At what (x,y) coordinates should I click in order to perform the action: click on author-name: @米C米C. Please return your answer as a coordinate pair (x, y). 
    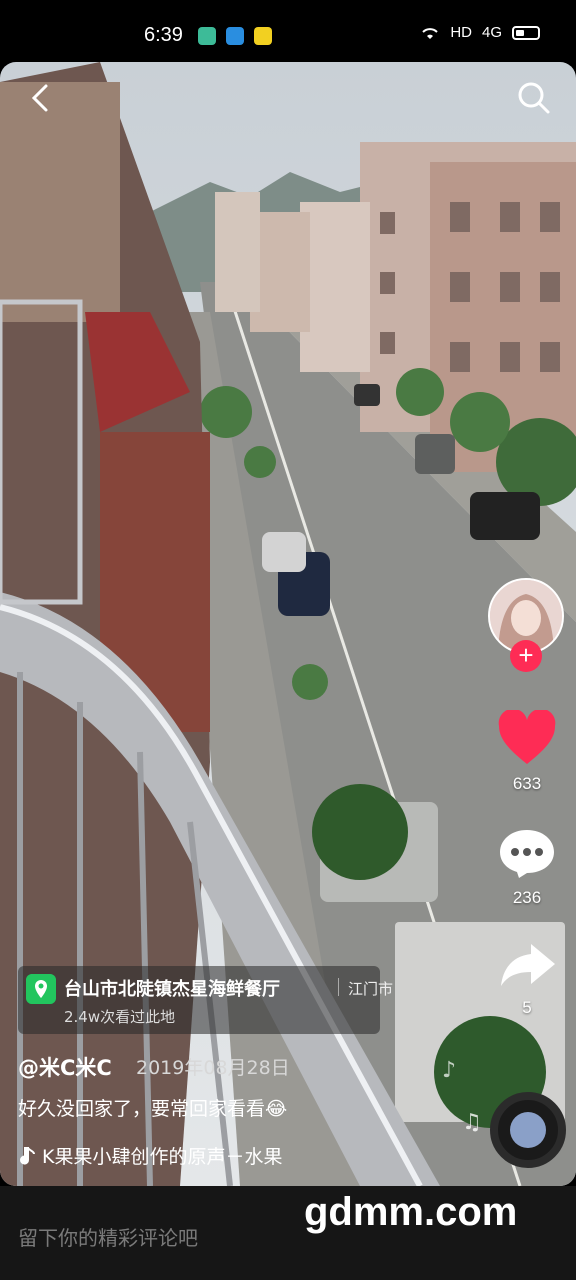
    Looking at the image, I should click on (65, 1067).